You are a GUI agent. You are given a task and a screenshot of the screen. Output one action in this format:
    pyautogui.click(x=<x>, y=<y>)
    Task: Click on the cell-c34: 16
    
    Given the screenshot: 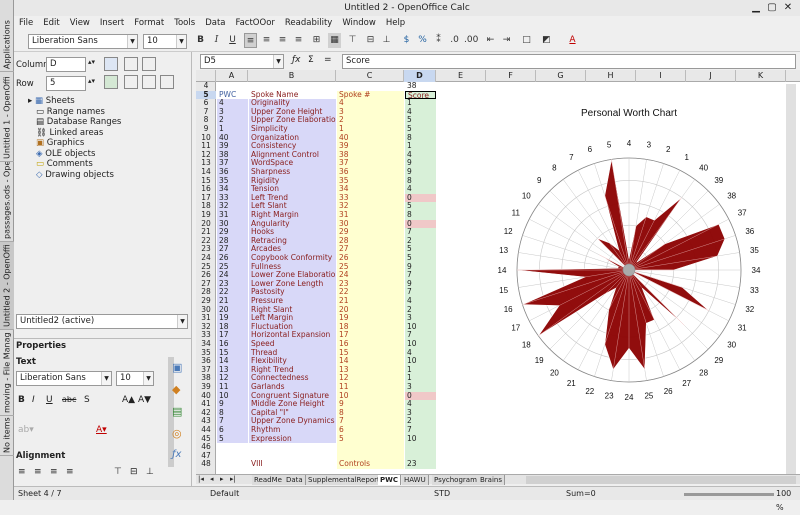 What is the action you would take?
    pyautogui.click(x=370, y=344)
    